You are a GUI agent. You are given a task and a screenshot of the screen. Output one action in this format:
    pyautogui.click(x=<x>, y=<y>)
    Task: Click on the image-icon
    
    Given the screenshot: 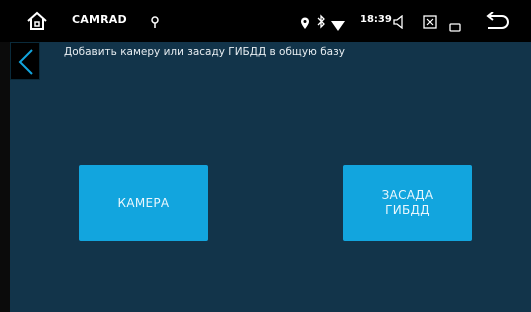 What is the action you would take?
    pyautogui.click(x=430, y=21)
    